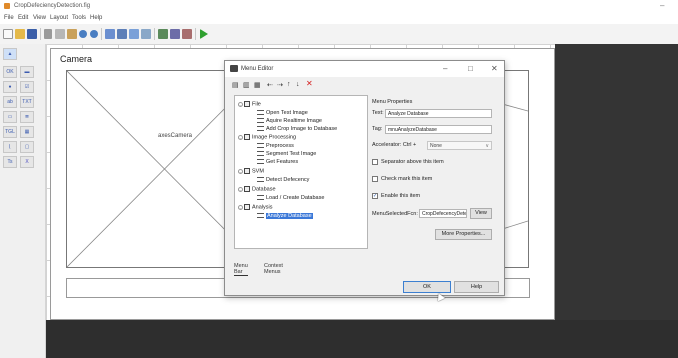  I want to click on accelerator-select: None ∨, so click(459, 145).